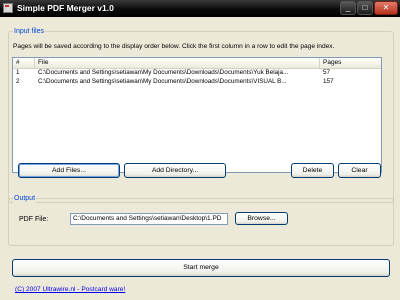  I want to click on row-index: 2, so click(24, 82).